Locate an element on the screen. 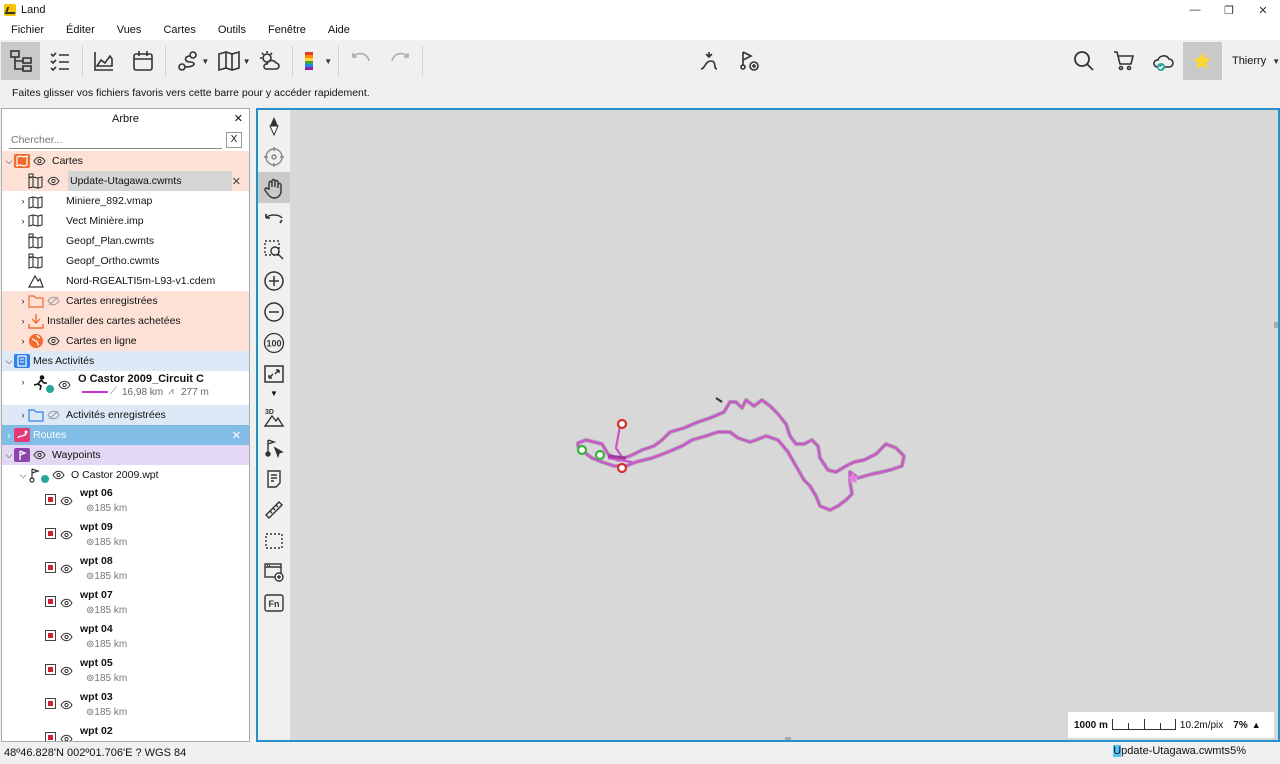 This screenshot has height=764, width=1280. add-waypoint-button is located at coordinates (748, 61).